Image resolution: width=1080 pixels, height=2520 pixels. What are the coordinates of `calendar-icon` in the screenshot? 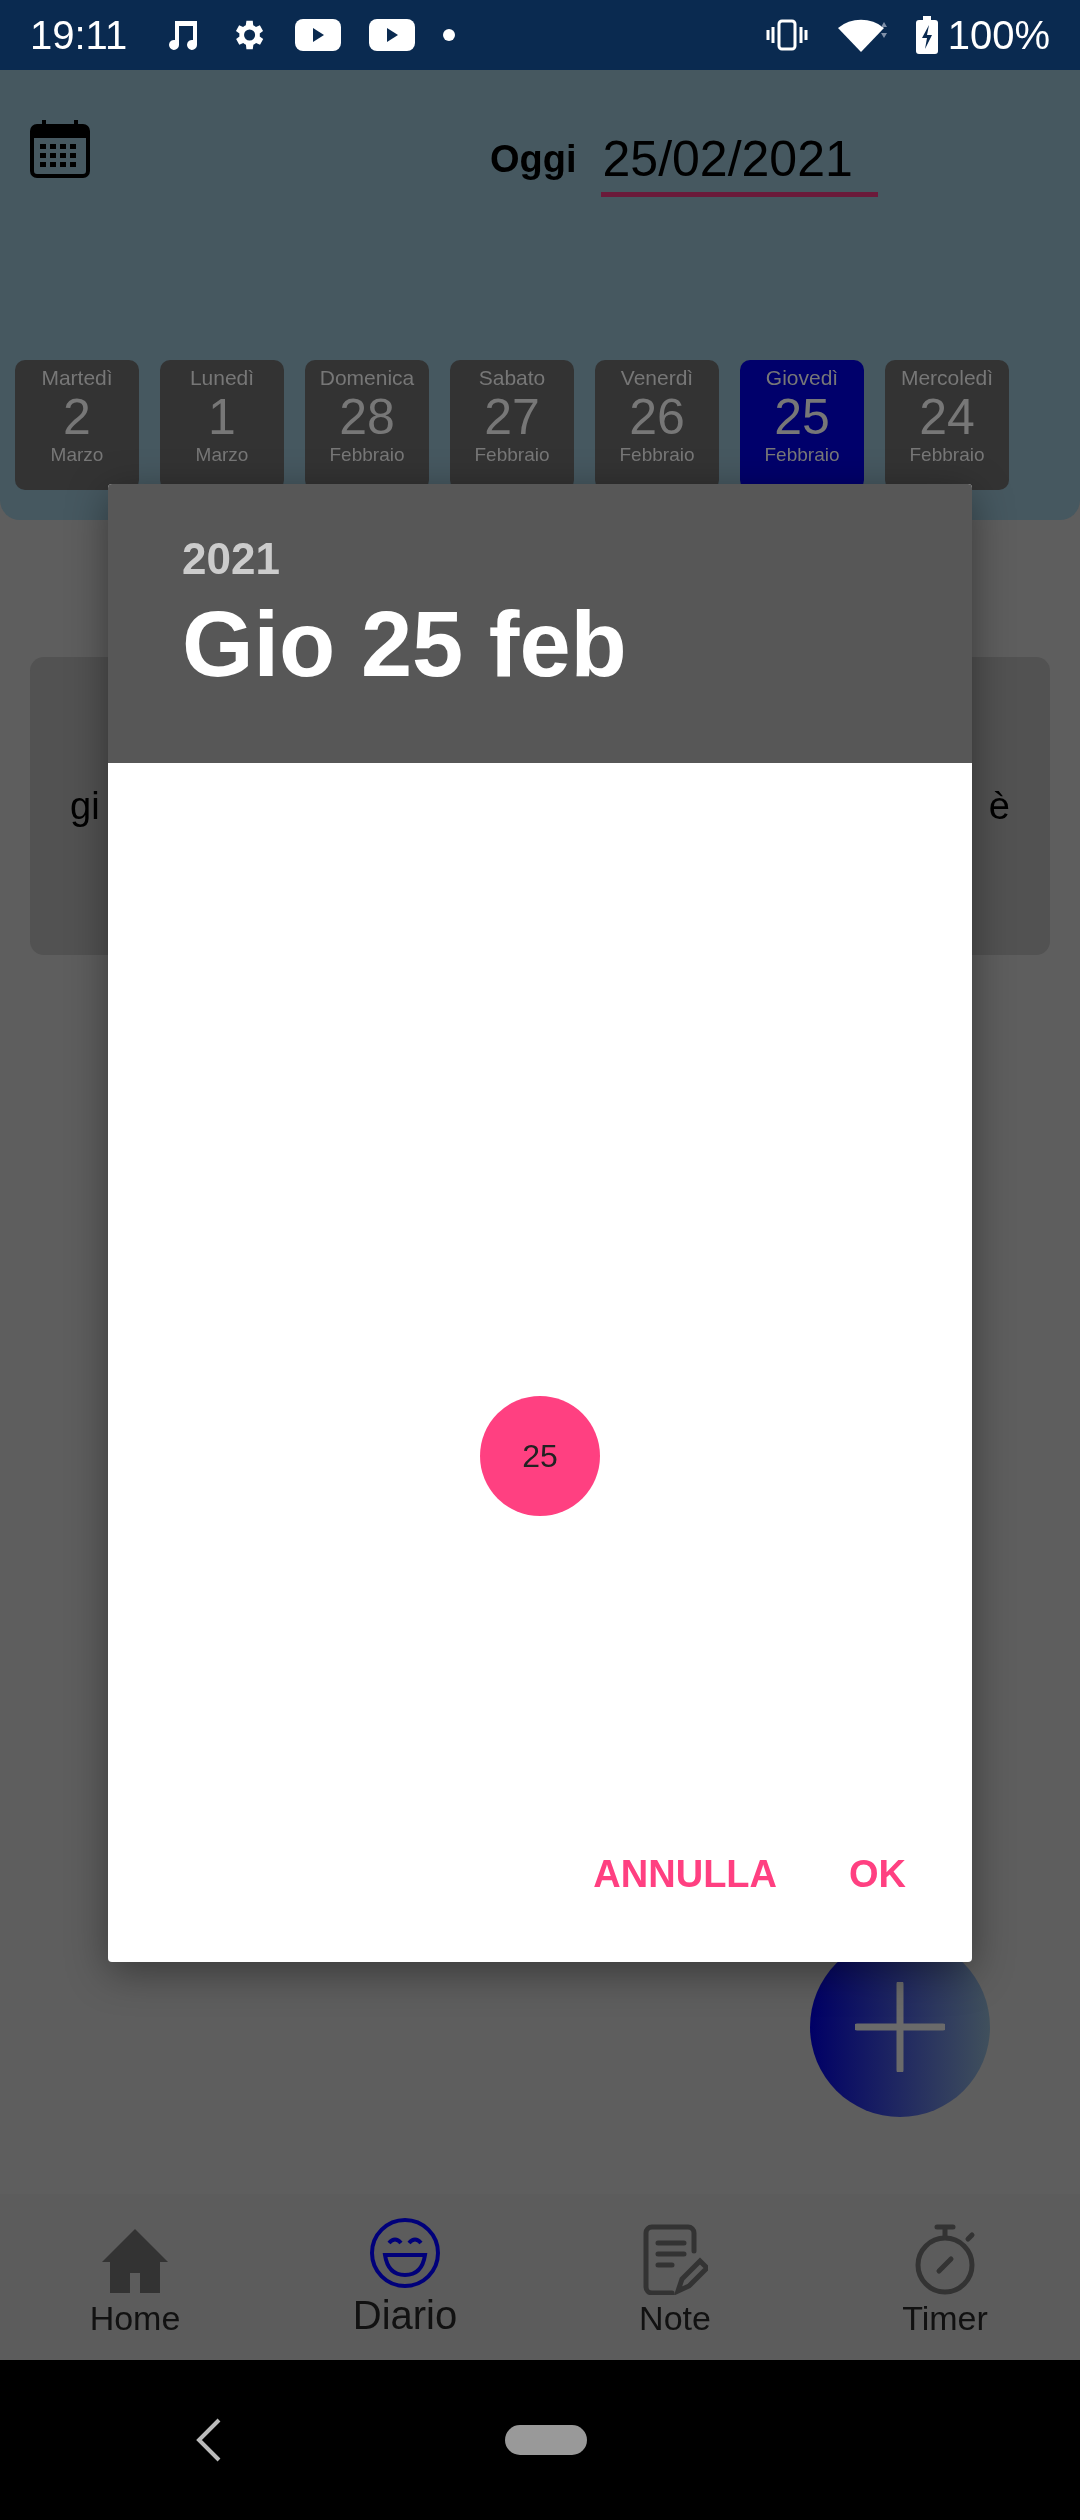 It's located at (60, 148).